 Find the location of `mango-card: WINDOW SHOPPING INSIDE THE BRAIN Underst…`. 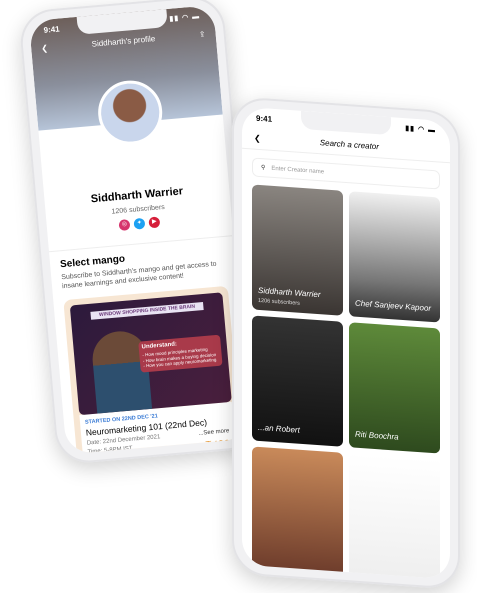

mango-card: WINDOW SHOPPING INSIDE THE BRAIN Underst… is located at coordinates (153, 370).